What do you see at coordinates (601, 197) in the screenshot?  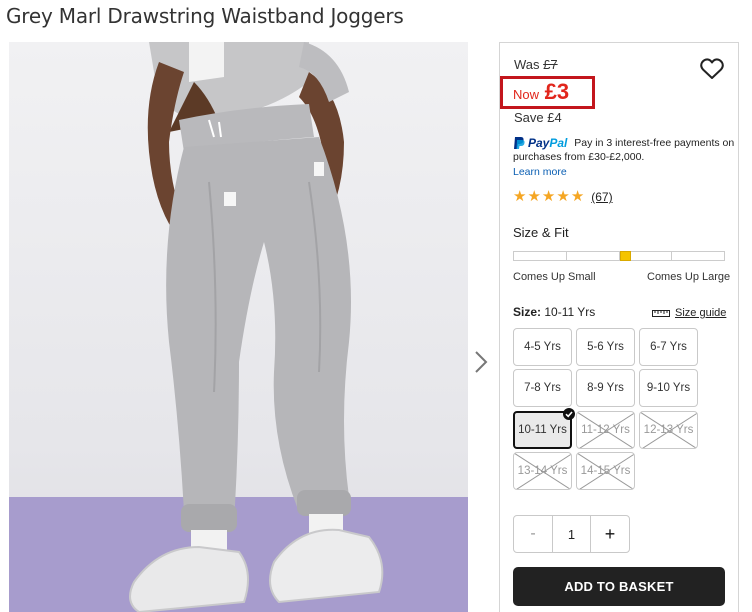 I see `review-count-link: (67)` at bounding box center [601, 197].